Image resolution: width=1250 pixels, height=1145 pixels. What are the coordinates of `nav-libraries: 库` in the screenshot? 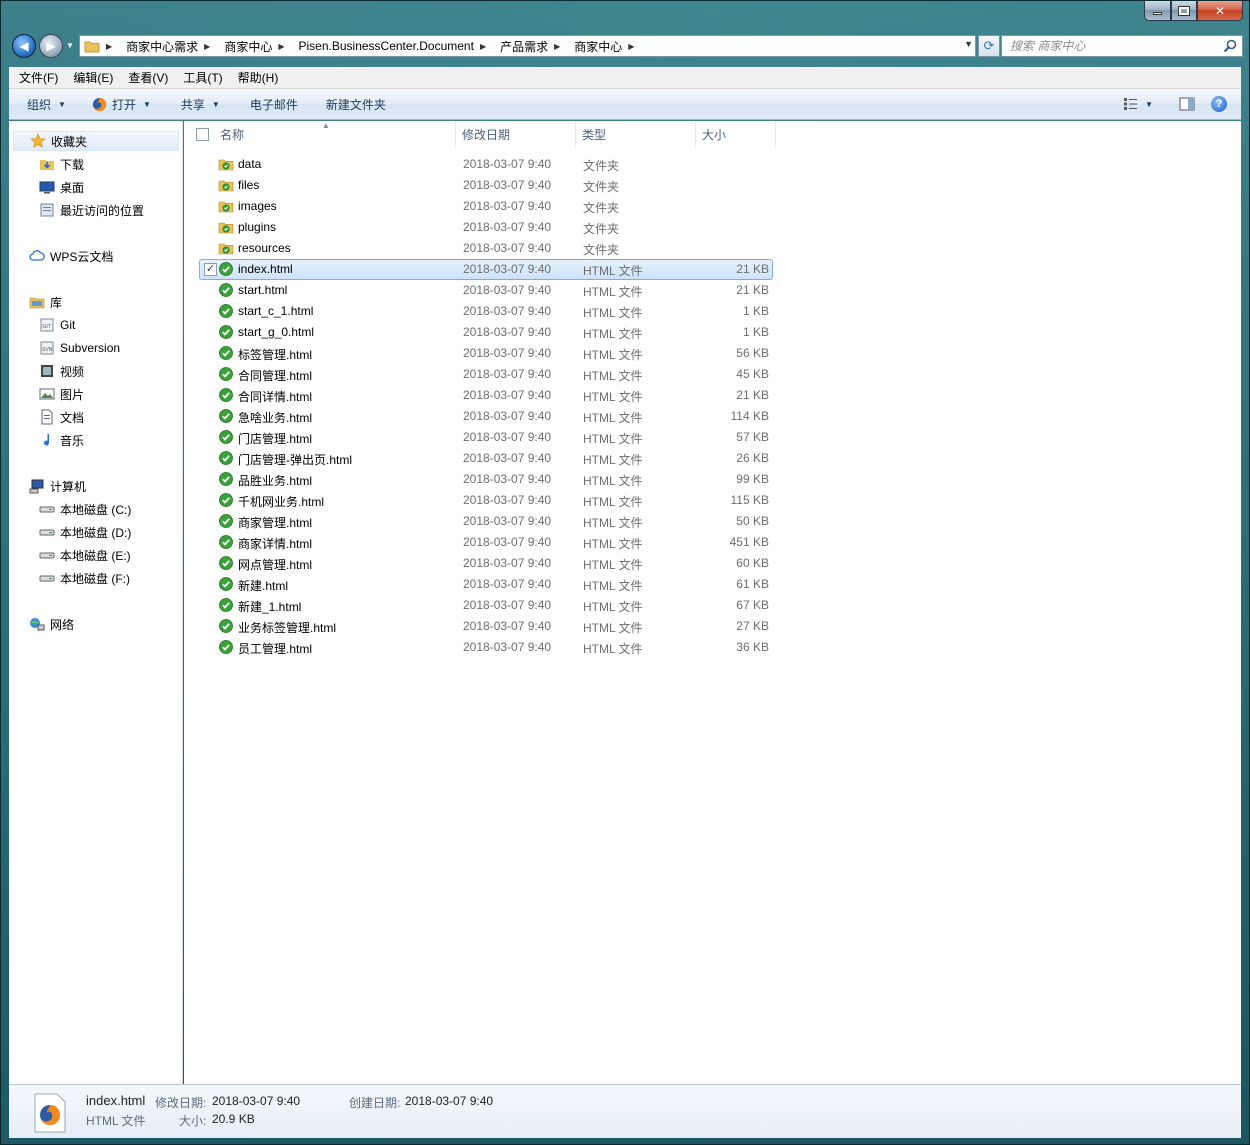 It's located at (45, 302).